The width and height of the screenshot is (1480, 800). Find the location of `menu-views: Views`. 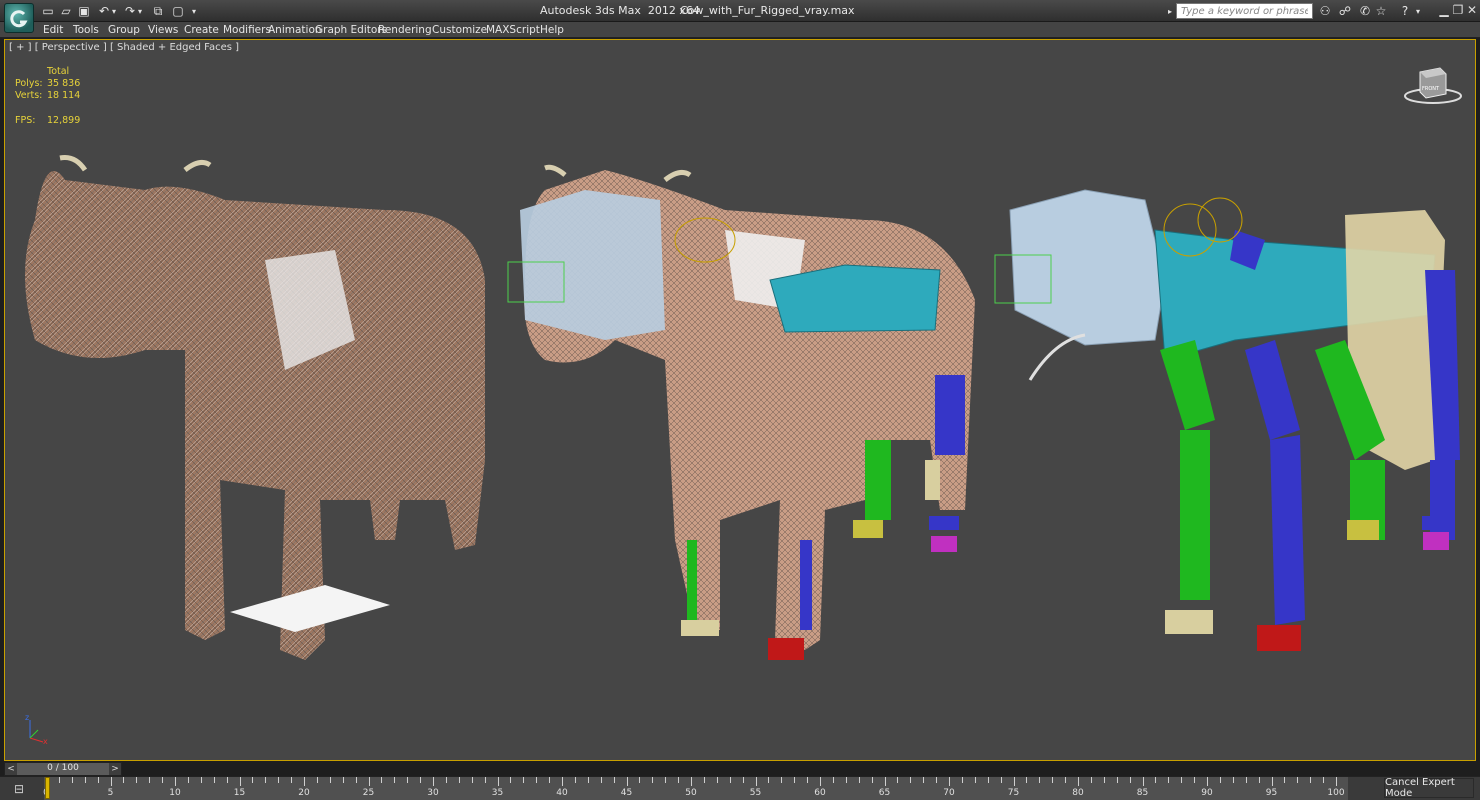

menu-views: Views is located at coordinates (163, 30).